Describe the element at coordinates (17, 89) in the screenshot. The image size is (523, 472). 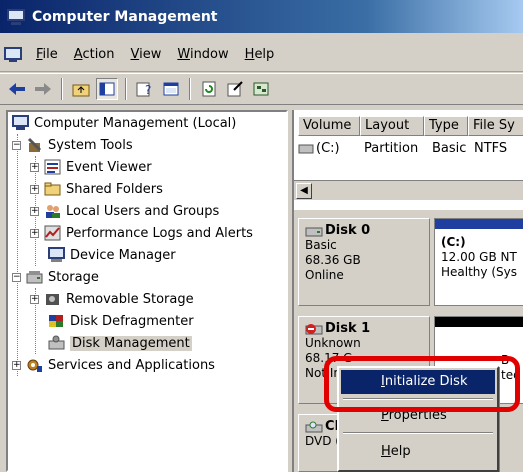
I see `back-icon` at that location.